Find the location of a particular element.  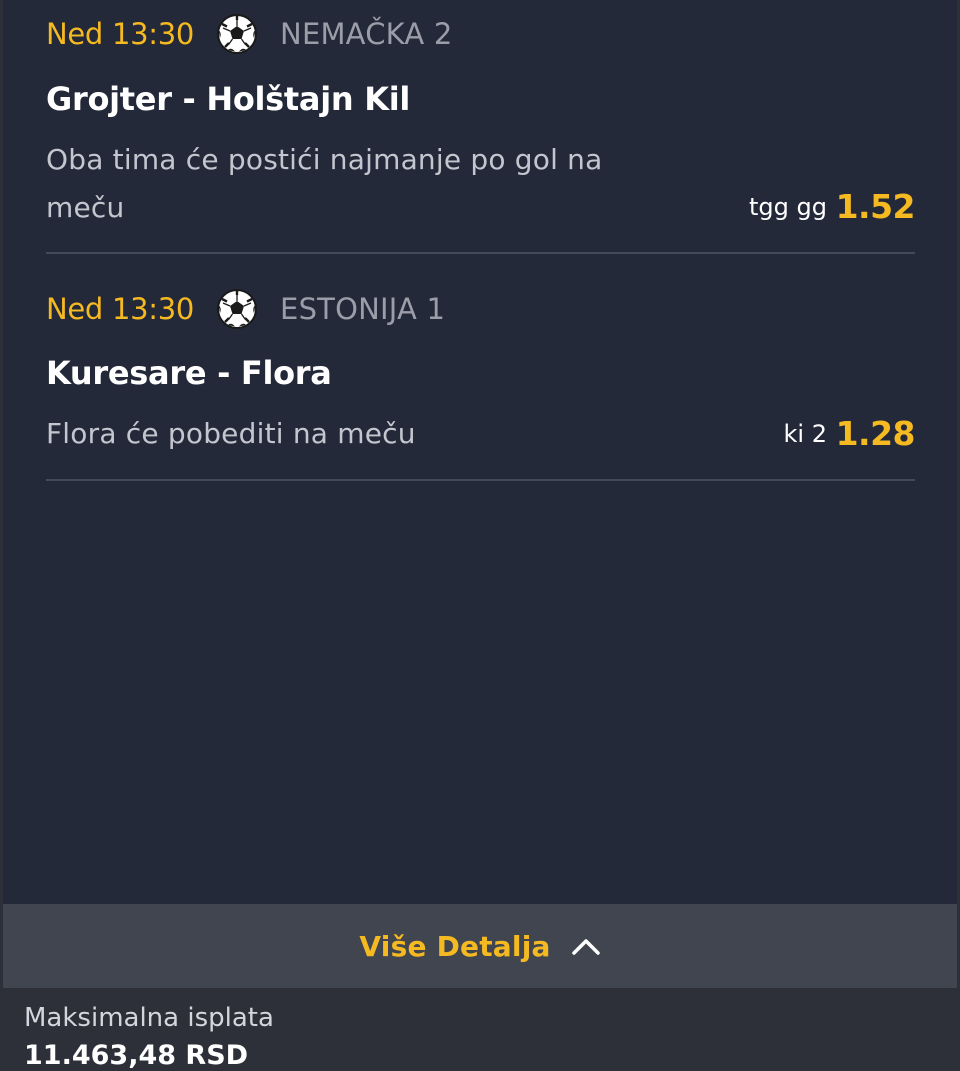

event-odd: 1.52 is located at coordinates (875, 206).